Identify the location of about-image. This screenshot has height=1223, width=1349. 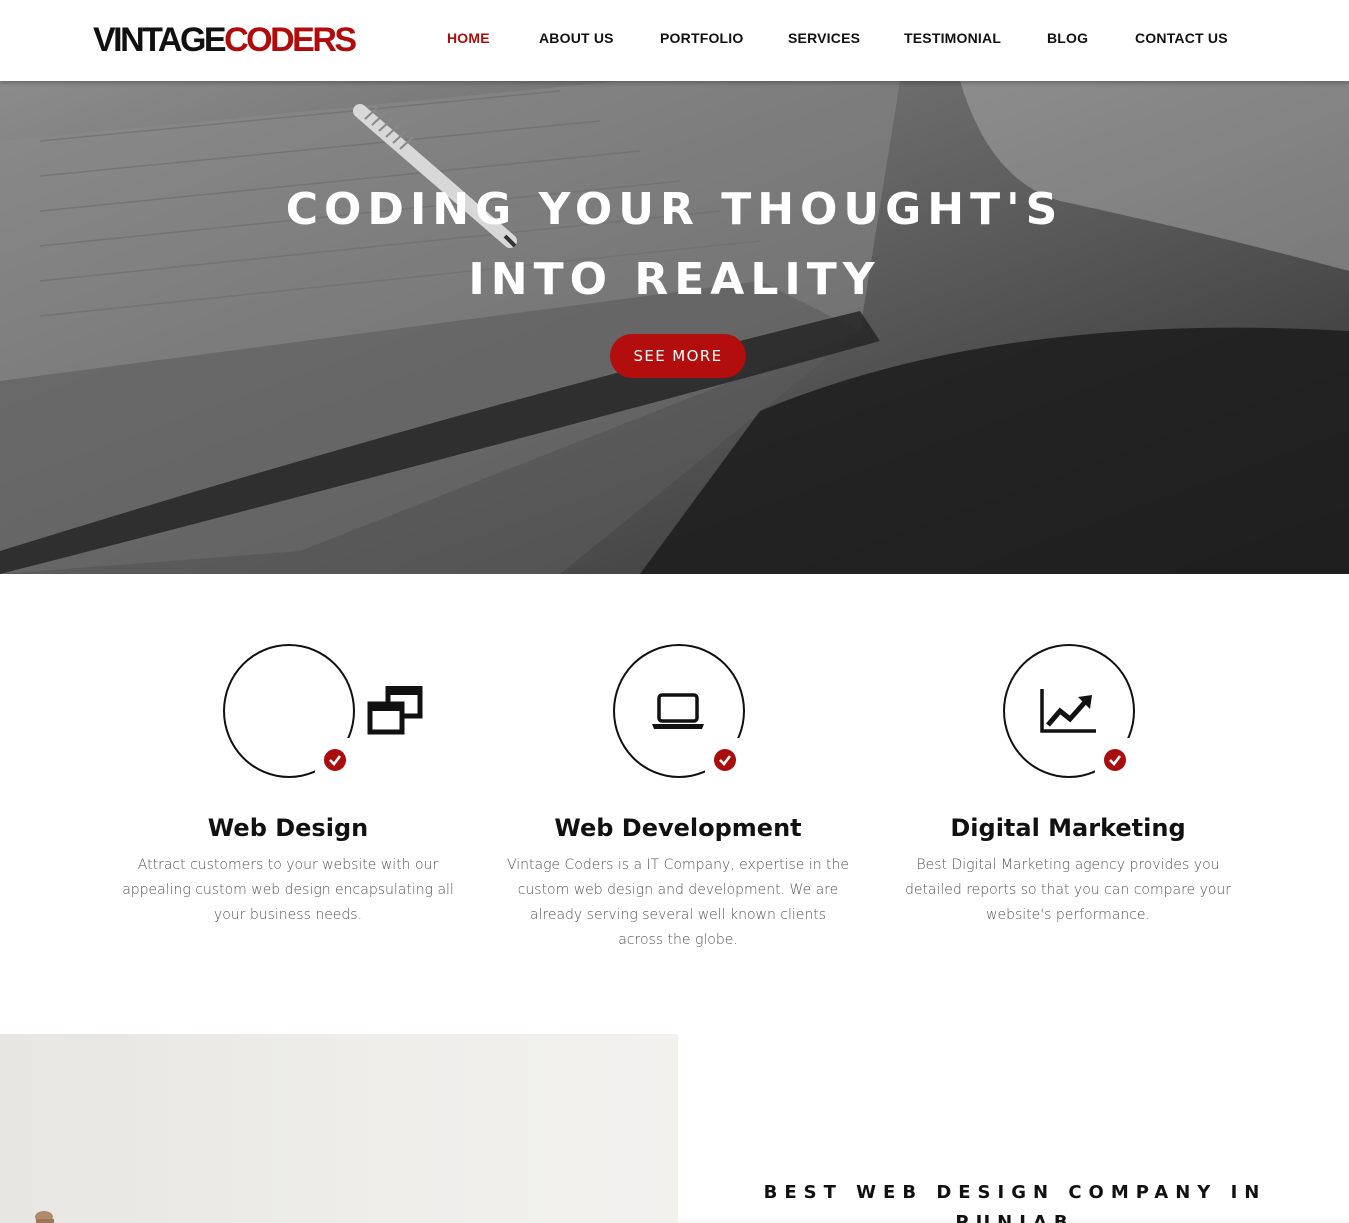
(339, 1128).